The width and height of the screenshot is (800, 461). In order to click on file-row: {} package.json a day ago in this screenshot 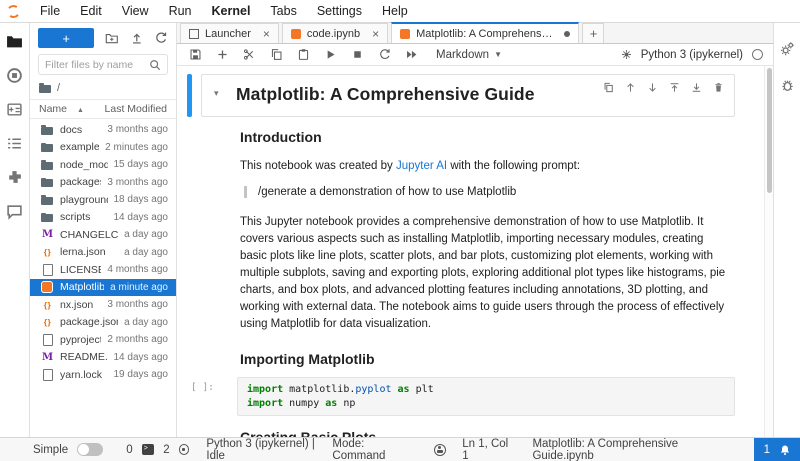, I will do `click(103, 323)`.